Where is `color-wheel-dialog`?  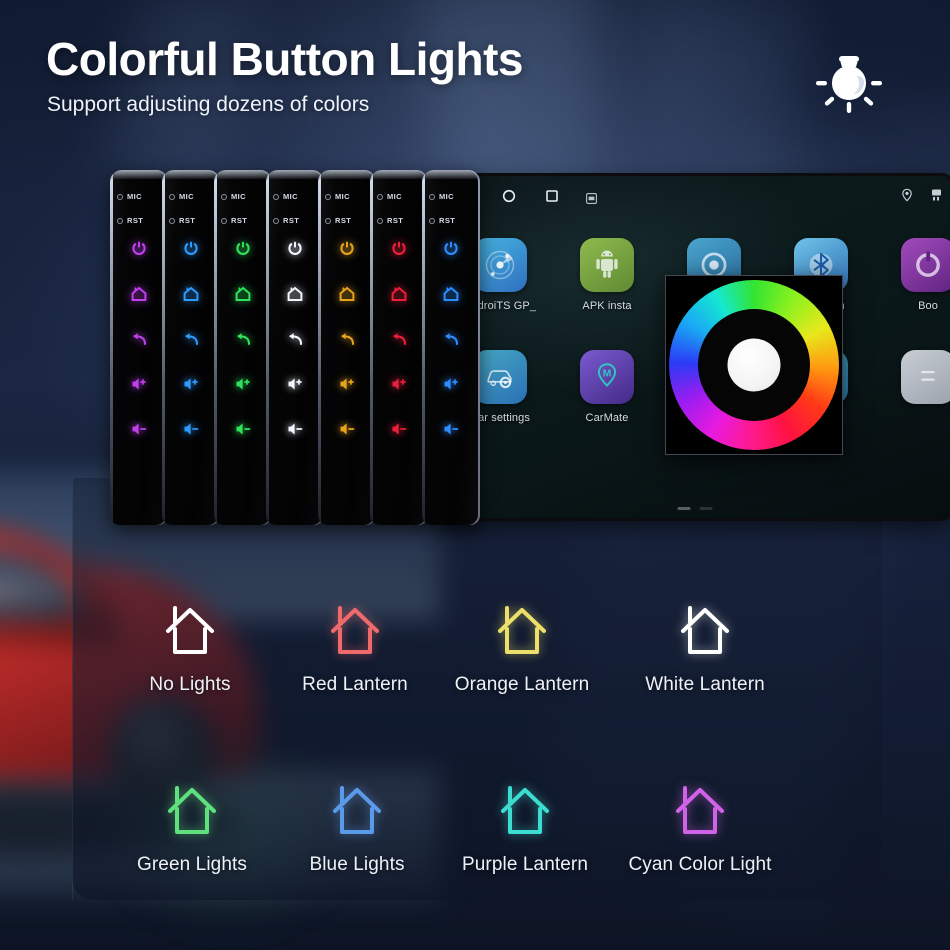
color-wheel-dialog is located at coordinates (754, 365).